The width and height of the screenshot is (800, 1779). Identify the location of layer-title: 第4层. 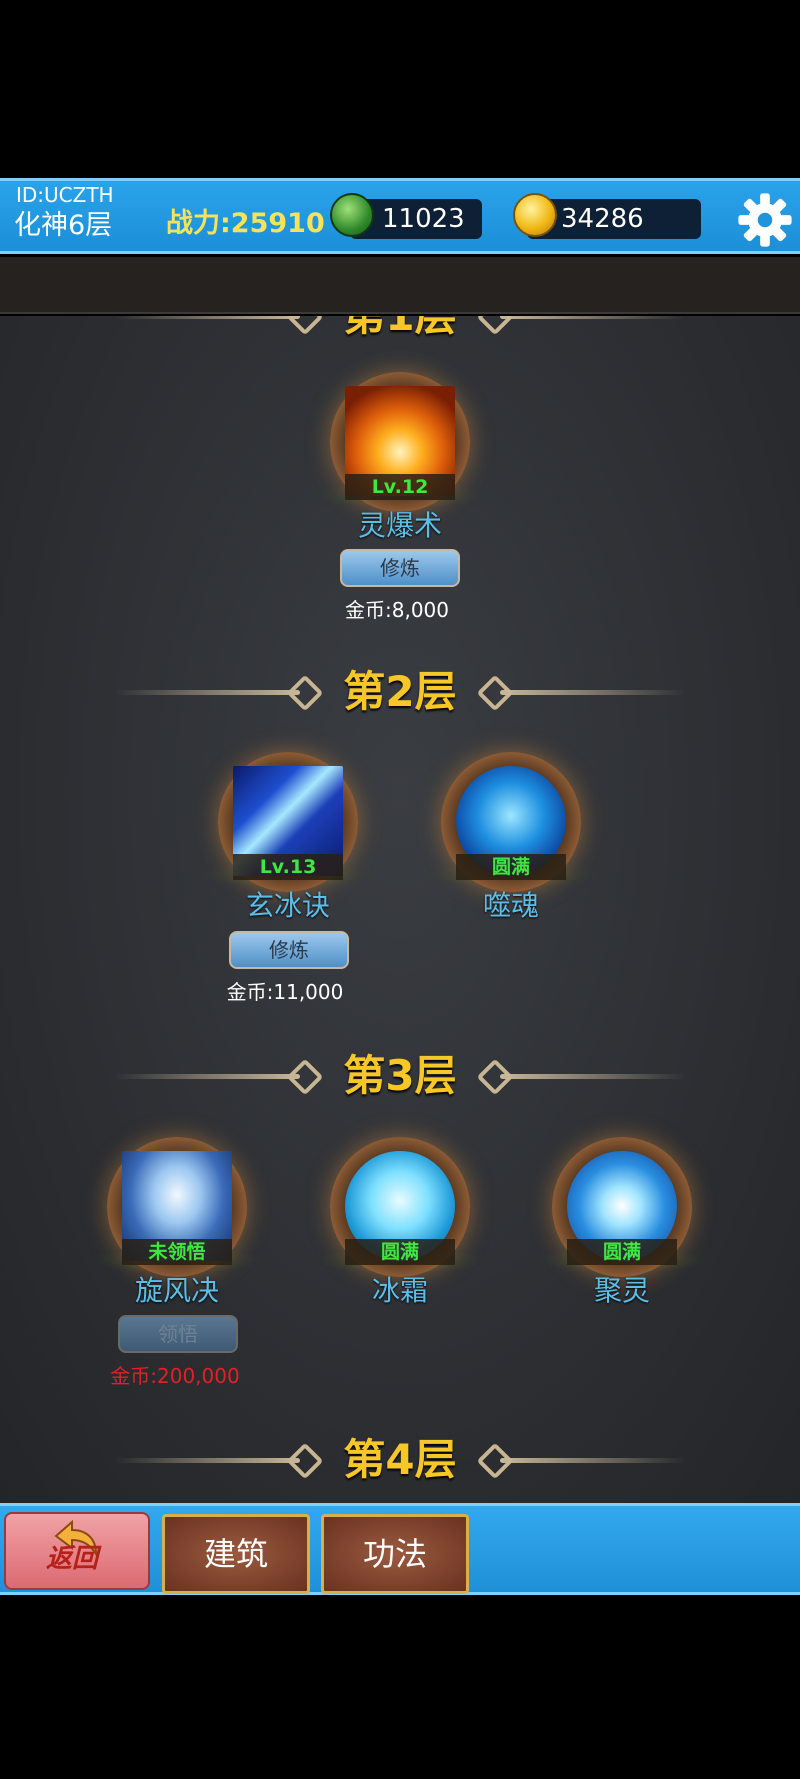
(400, 1459).